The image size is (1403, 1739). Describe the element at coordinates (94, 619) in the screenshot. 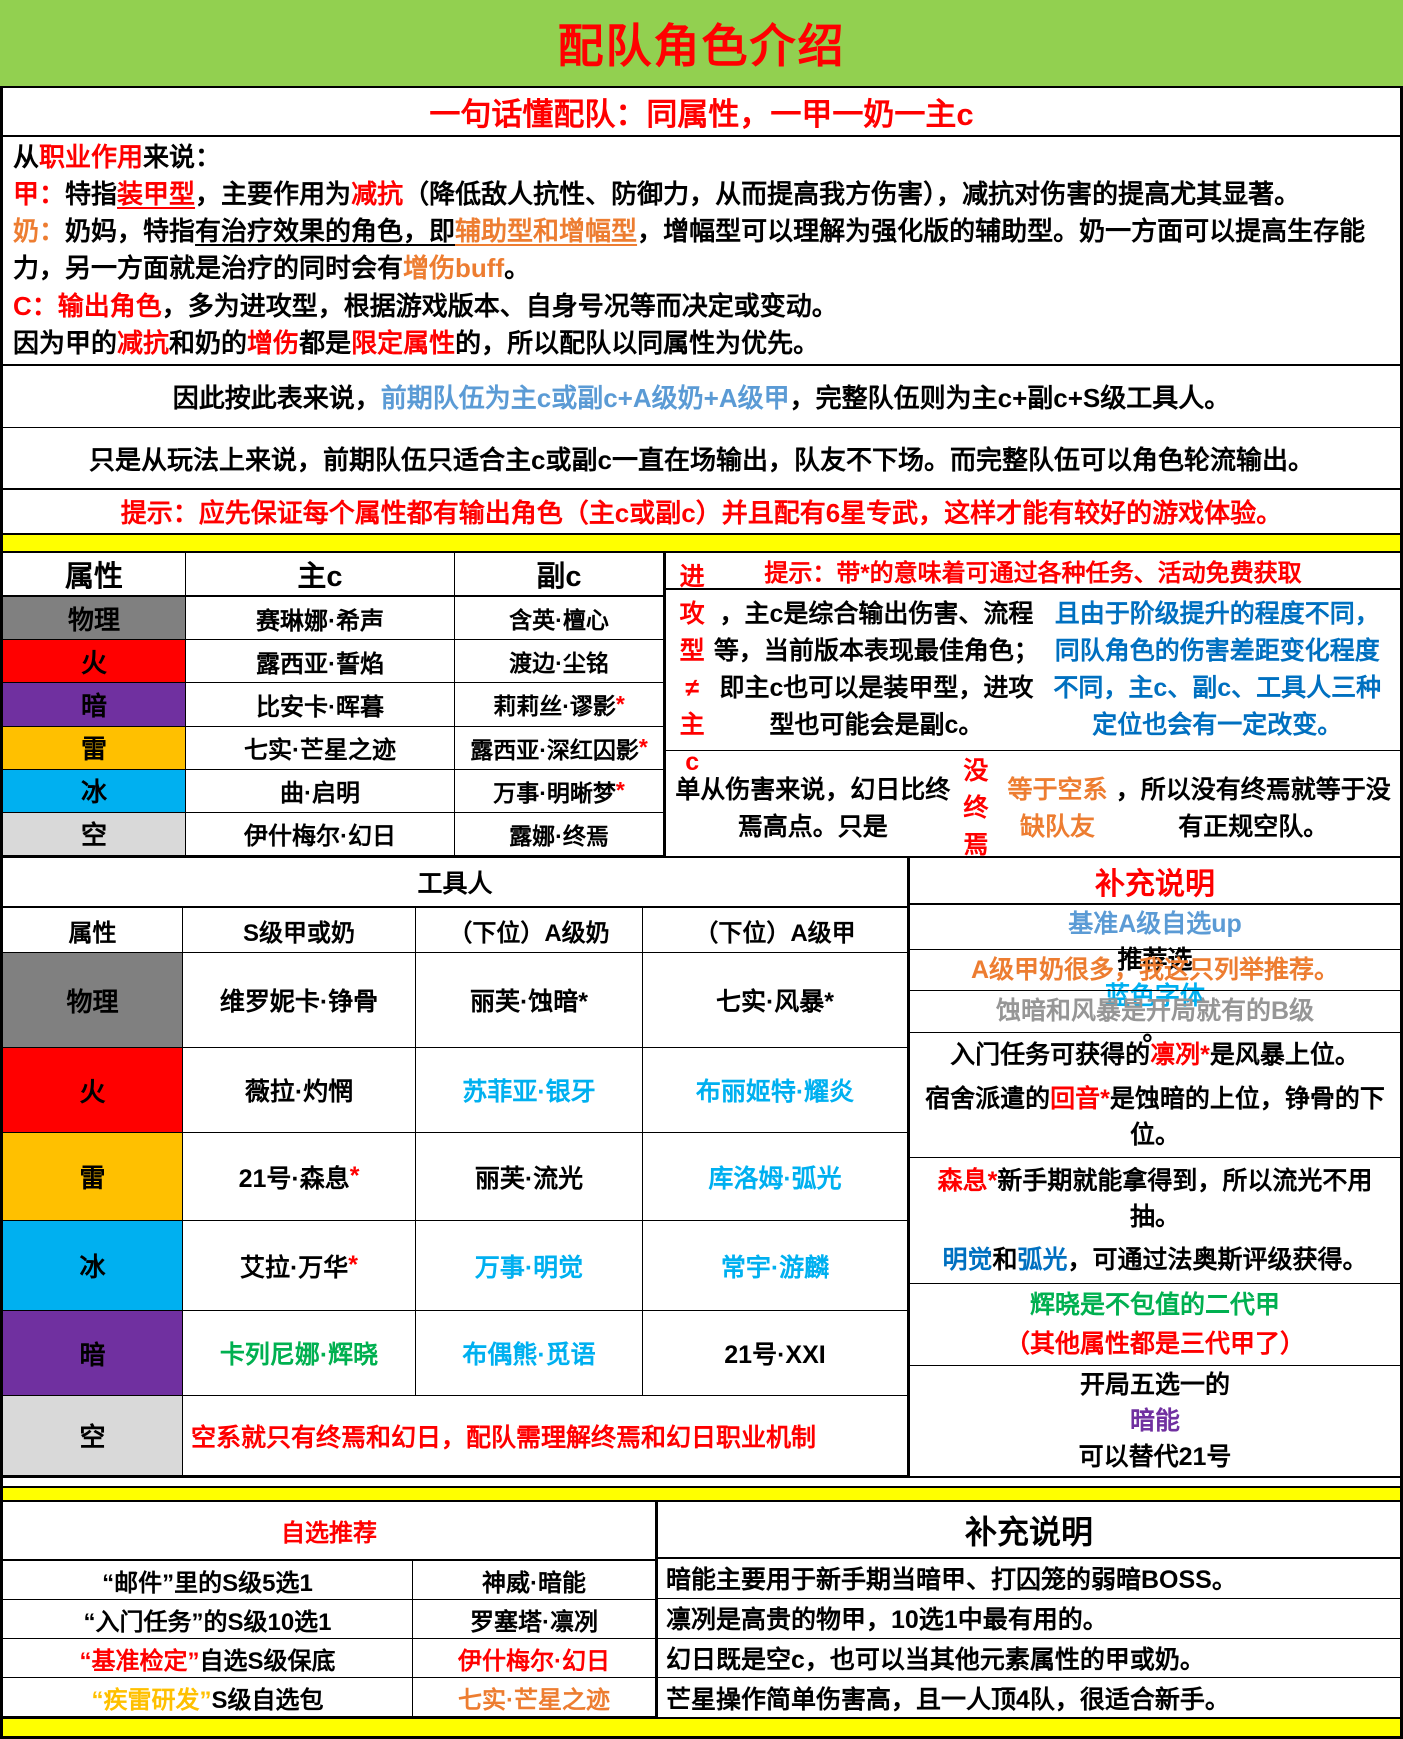

I see `attr-cell-phys: 物理` at that location.